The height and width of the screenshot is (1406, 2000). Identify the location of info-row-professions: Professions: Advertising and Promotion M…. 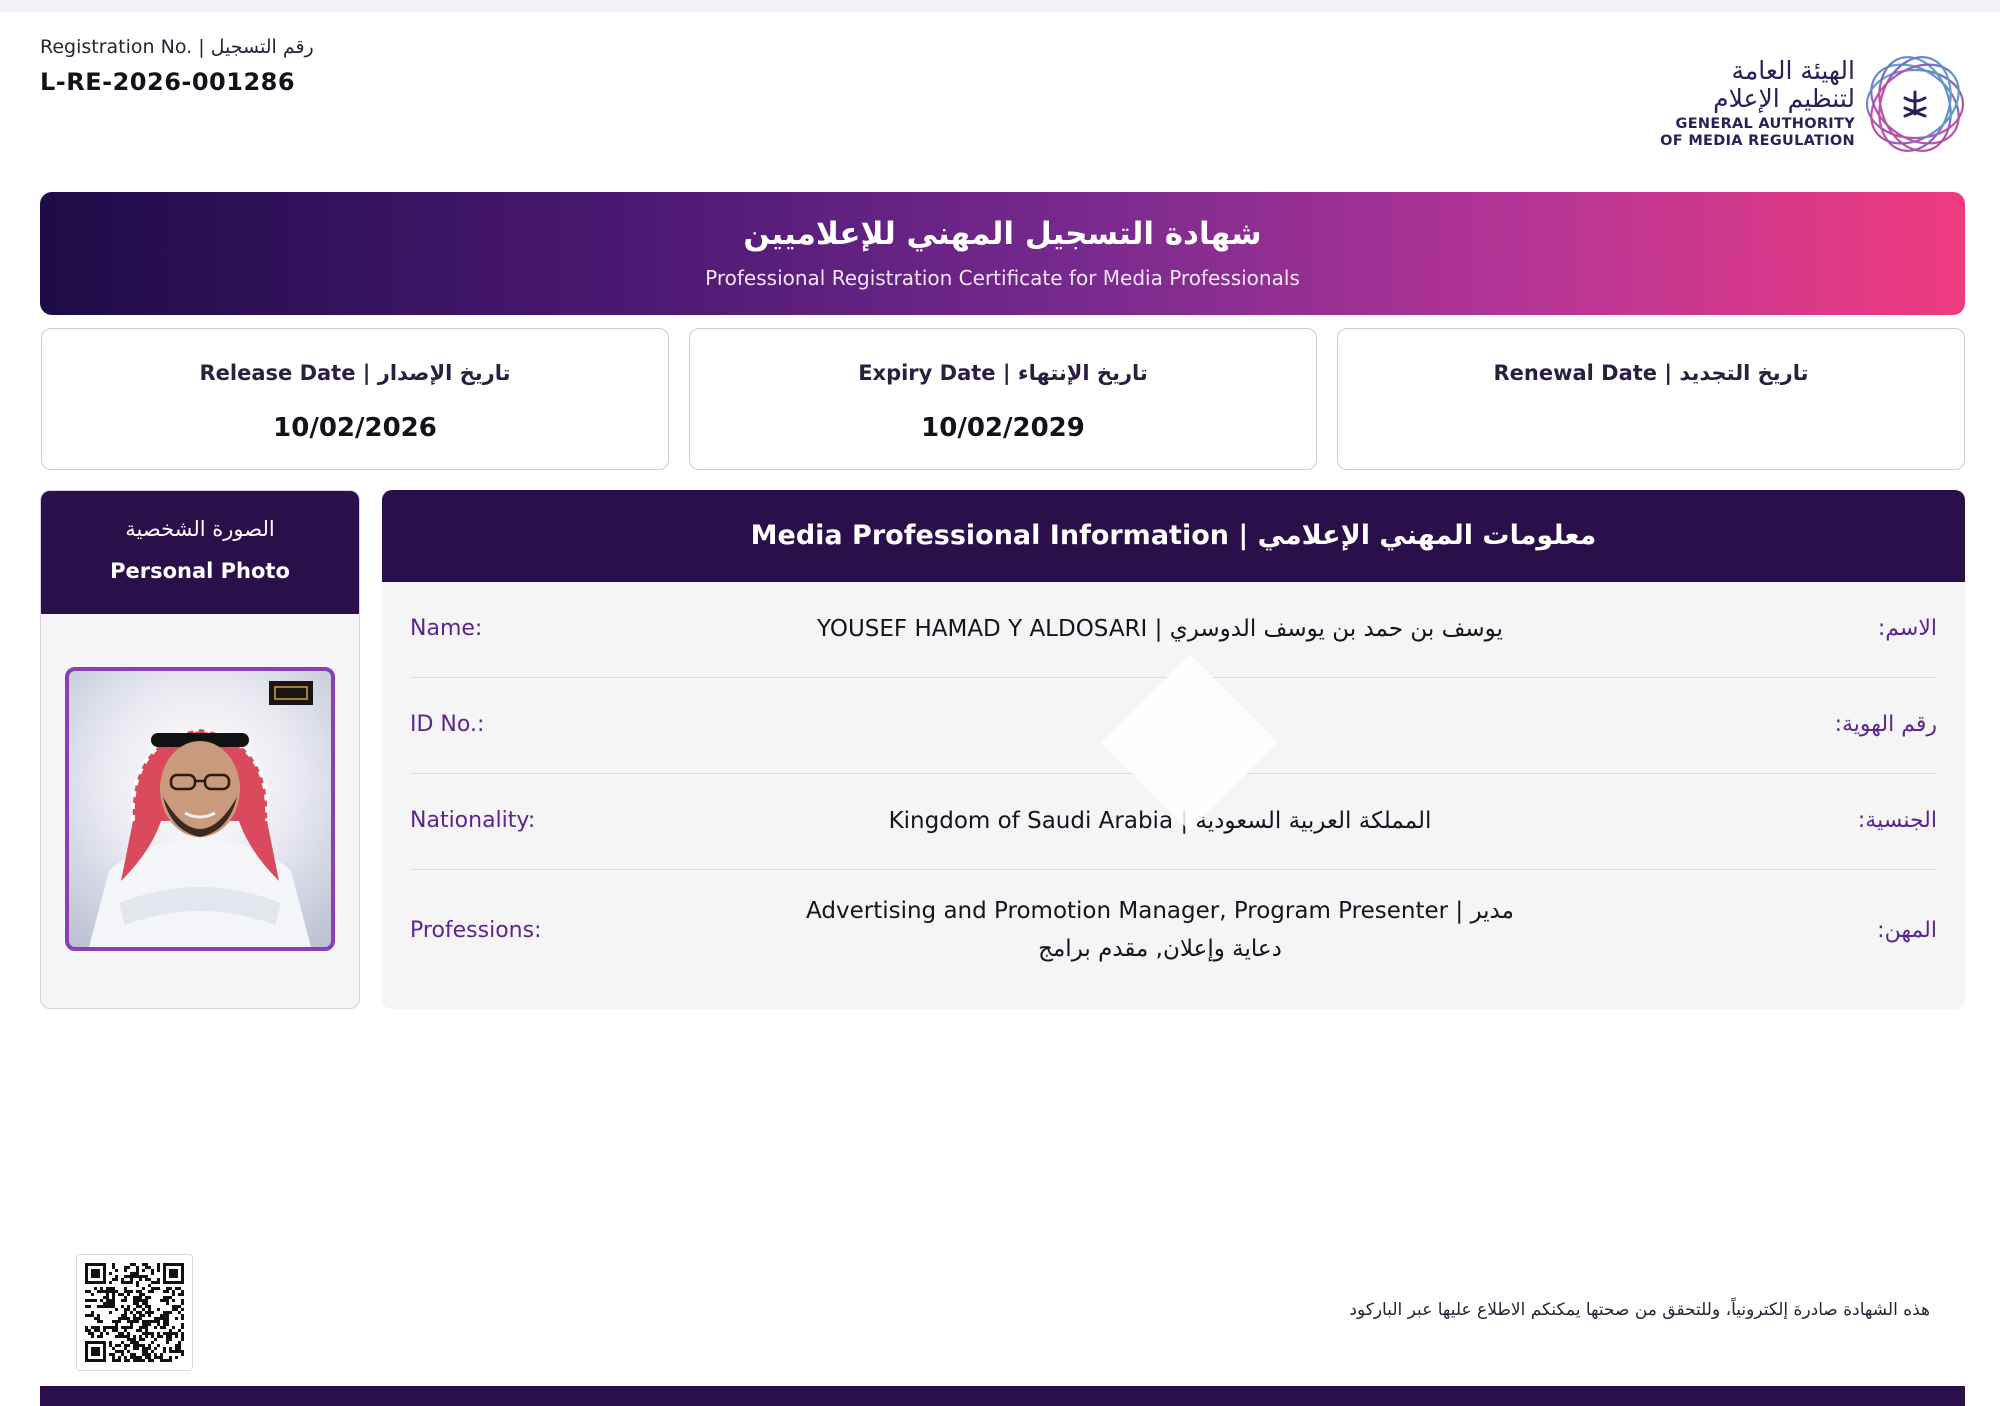
(1173, 935).